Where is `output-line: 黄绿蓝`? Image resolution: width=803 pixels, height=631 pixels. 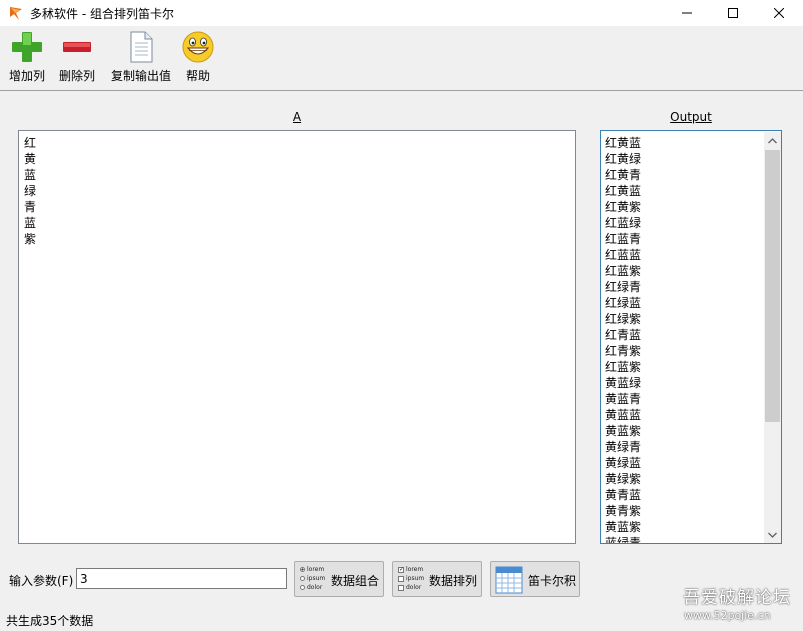 output-line: 黄绿蓝 is located at coordinates (623, 463).